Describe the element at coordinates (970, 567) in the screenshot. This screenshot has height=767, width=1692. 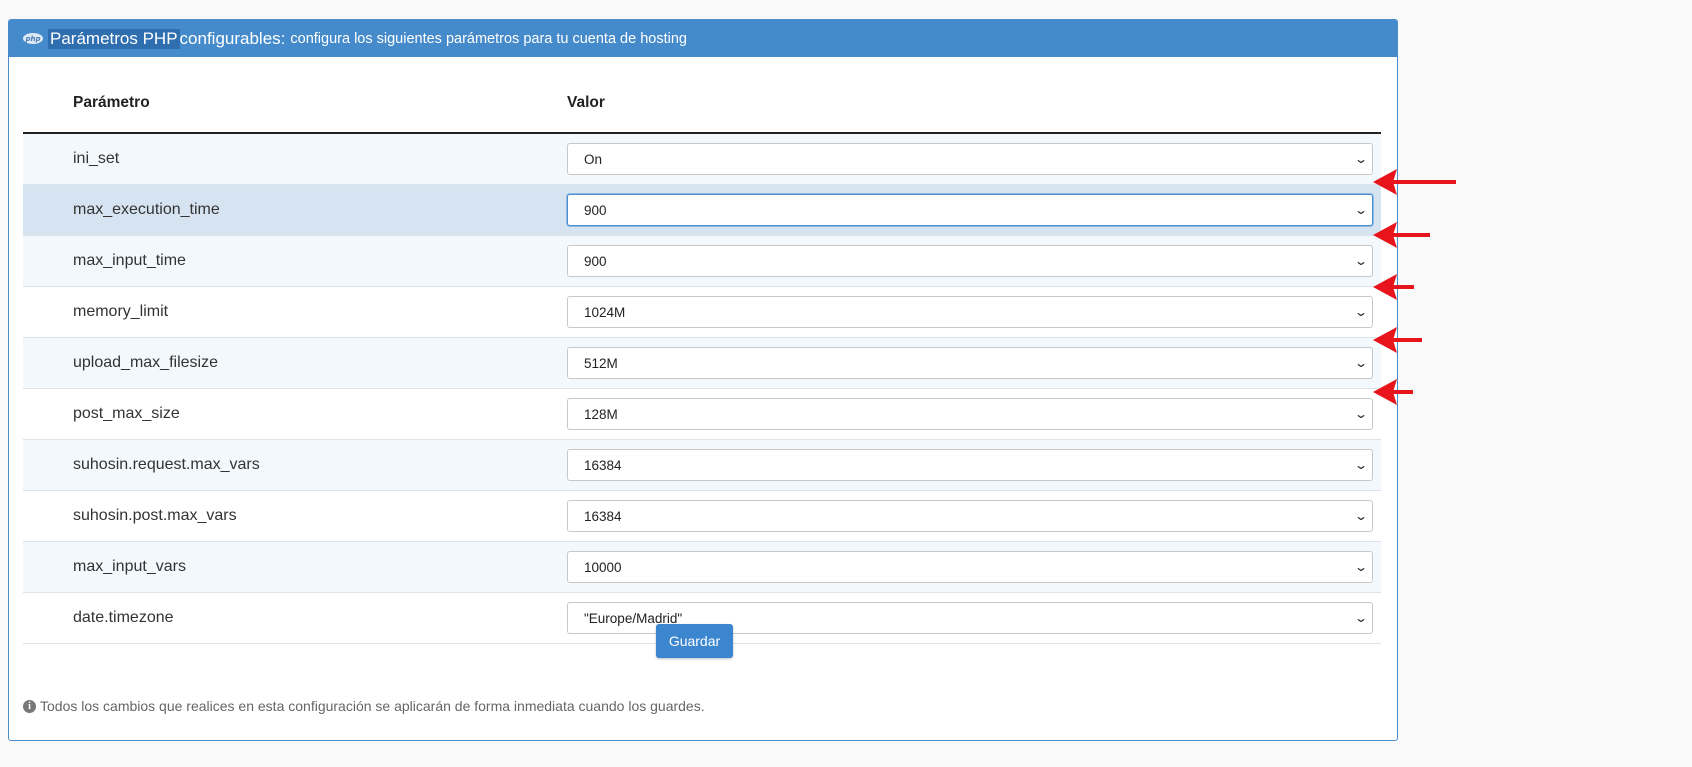
I see `param-value-select: 10000 ⌄` at that location.